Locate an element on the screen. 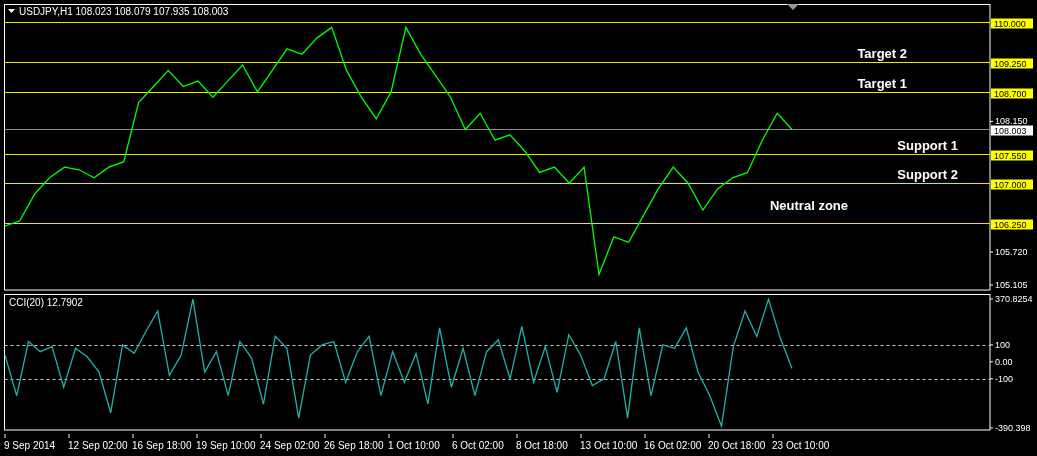  axis-label: 1 Oct 10:00 is located at coordinates (414, 445).